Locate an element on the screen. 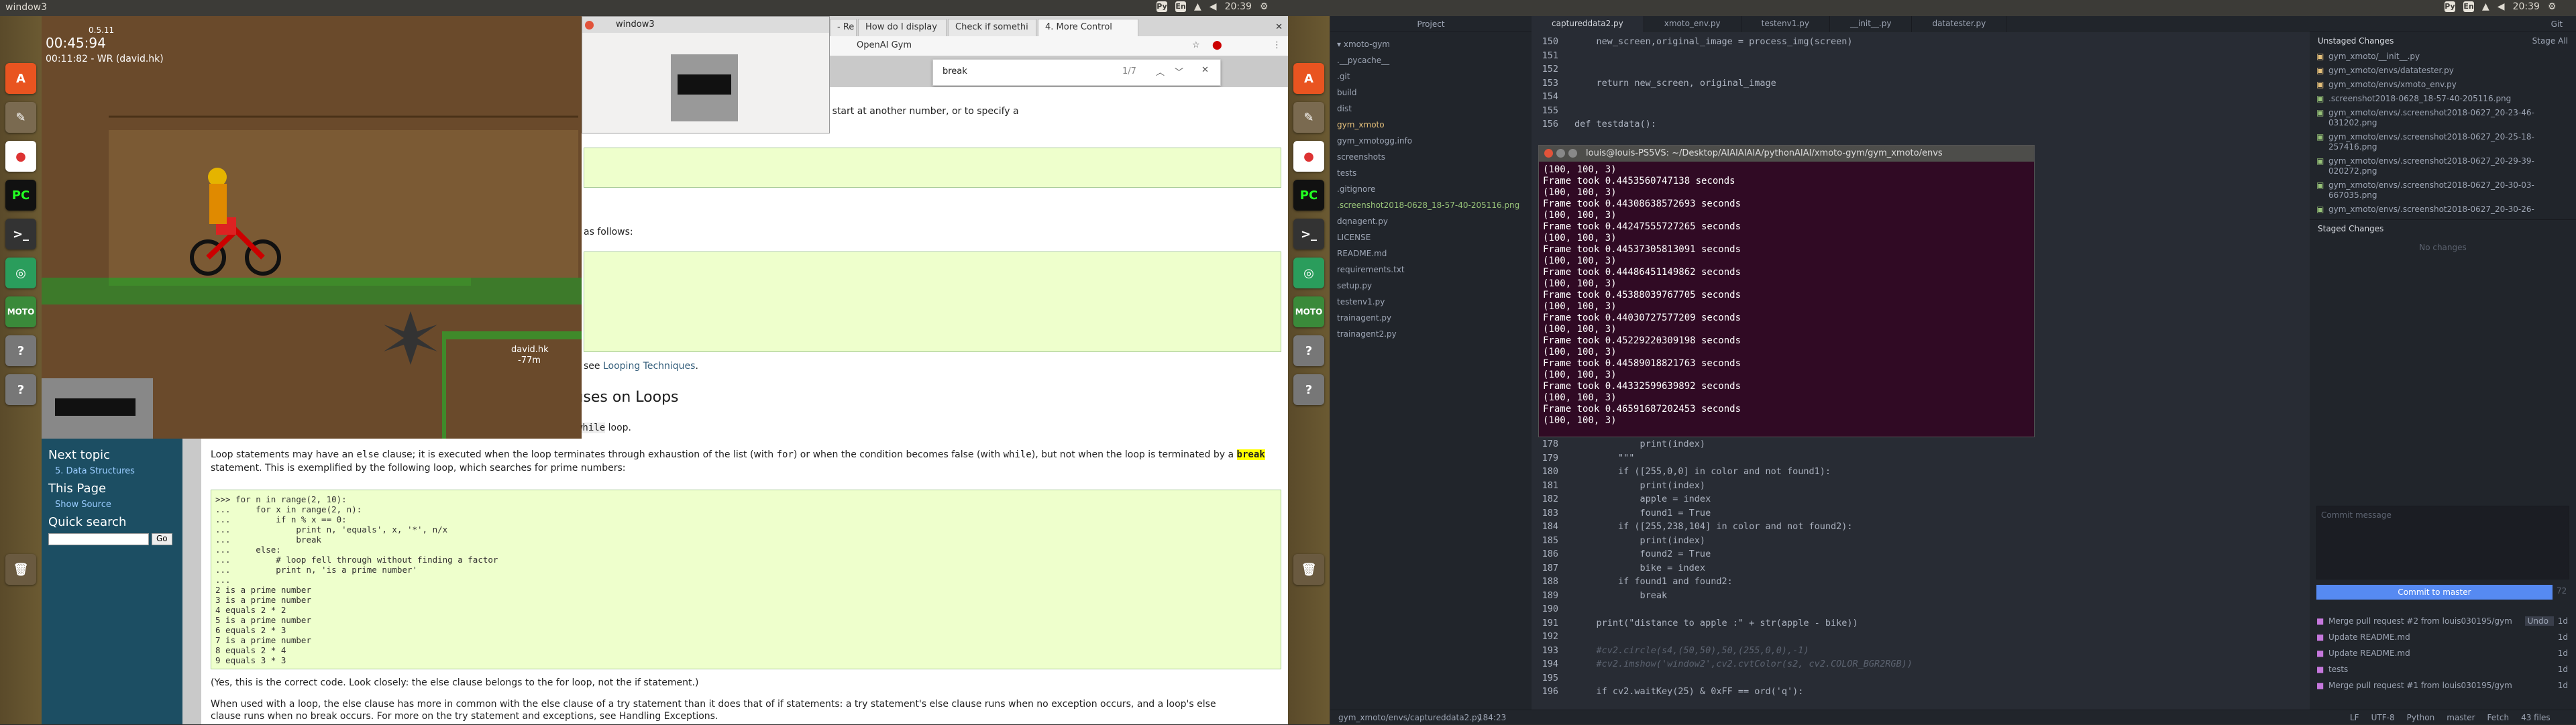 This screenshot has width=2576, height=725. status-item: LF is located at coordinates (2354, 717).